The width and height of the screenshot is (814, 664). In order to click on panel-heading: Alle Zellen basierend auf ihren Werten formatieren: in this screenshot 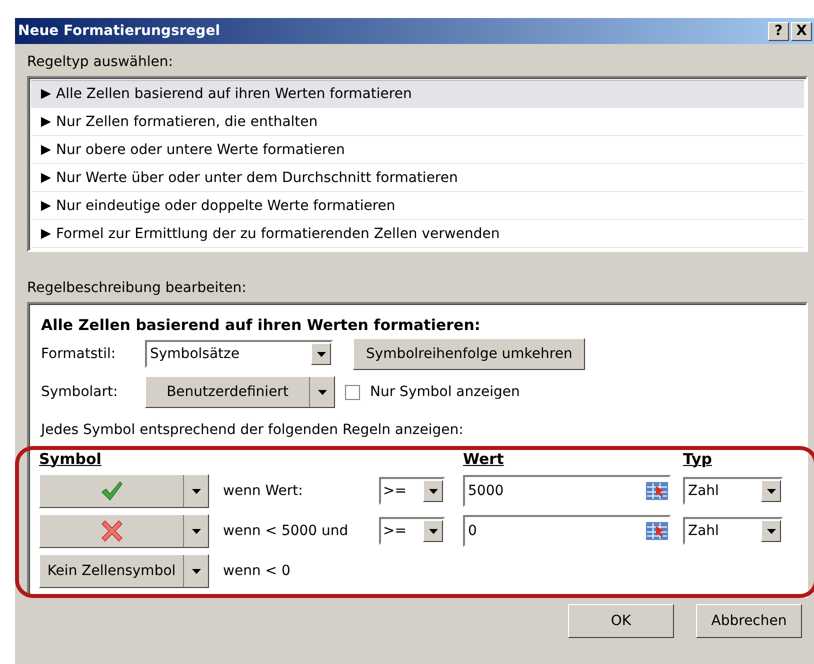, I will do `click(261, 325)`.